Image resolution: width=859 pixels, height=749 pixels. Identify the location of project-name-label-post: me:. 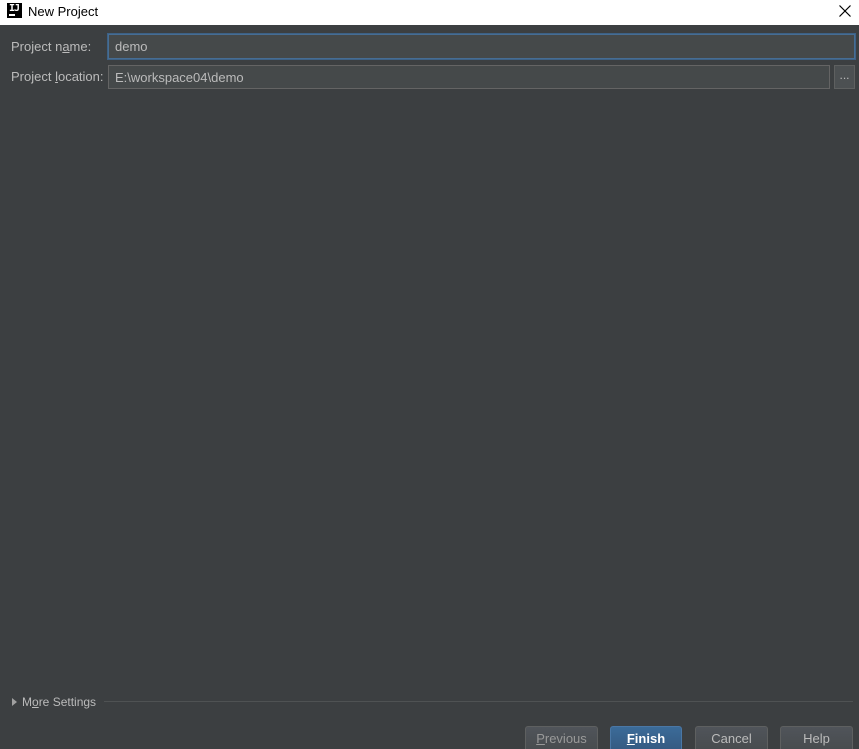
(80, 46).